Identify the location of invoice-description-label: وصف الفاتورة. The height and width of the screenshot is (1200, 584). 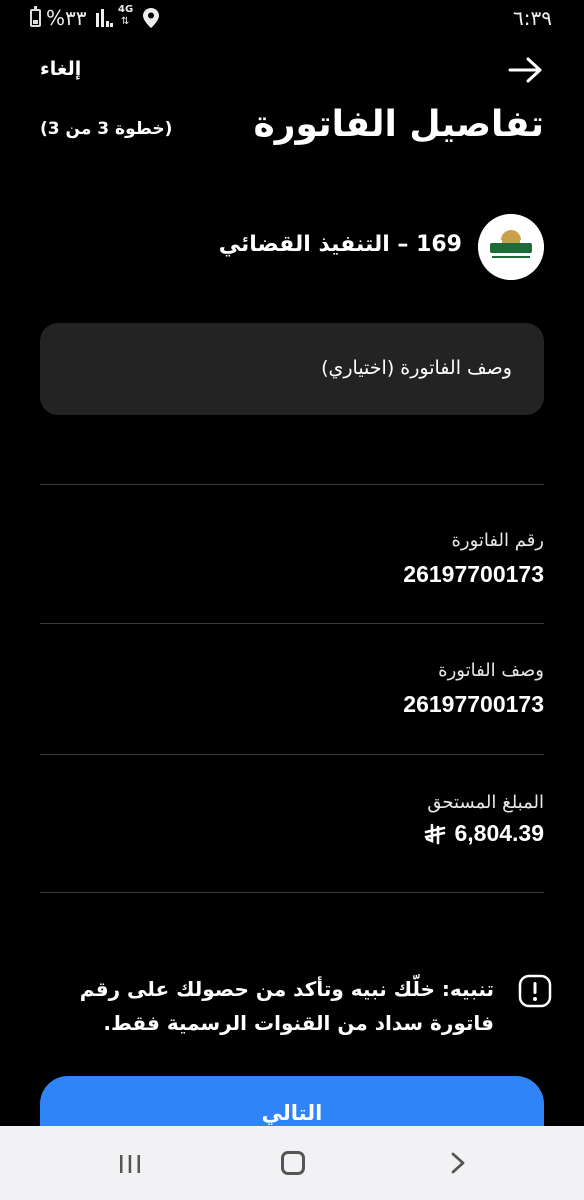
(491, 670).